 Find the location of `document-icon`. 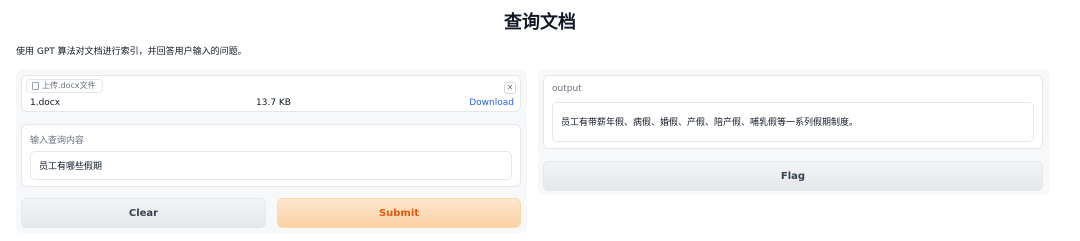

document-icon is located at coordinates (35, 86).